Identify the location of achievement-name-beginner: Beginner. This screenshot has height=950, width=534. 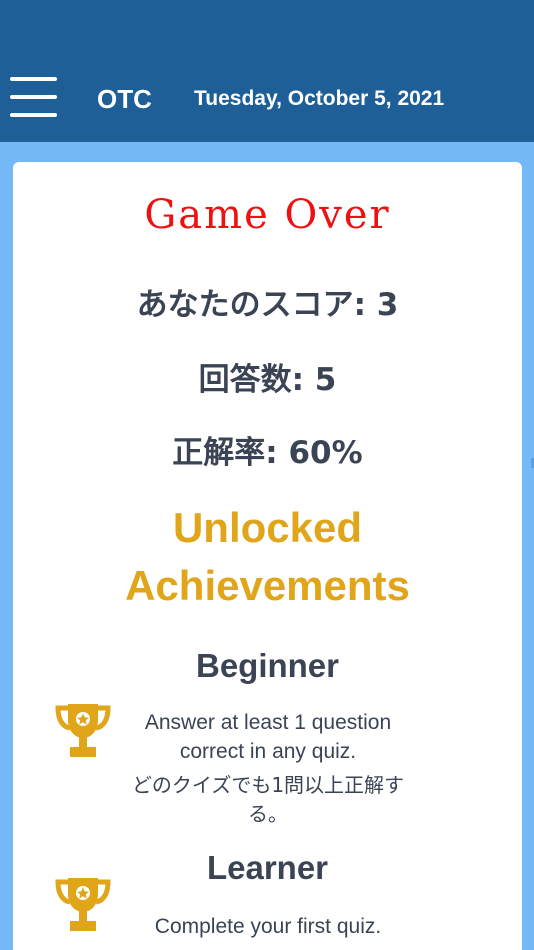
(267, 665).